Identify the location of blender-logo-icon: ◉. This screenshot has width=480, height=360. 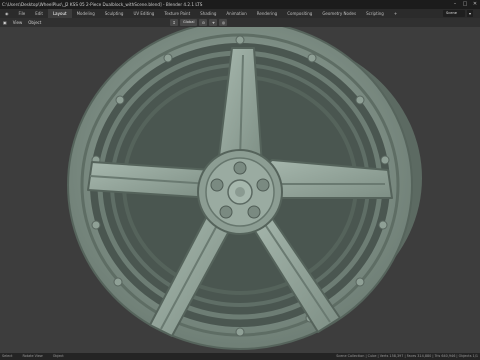
(7, 13).